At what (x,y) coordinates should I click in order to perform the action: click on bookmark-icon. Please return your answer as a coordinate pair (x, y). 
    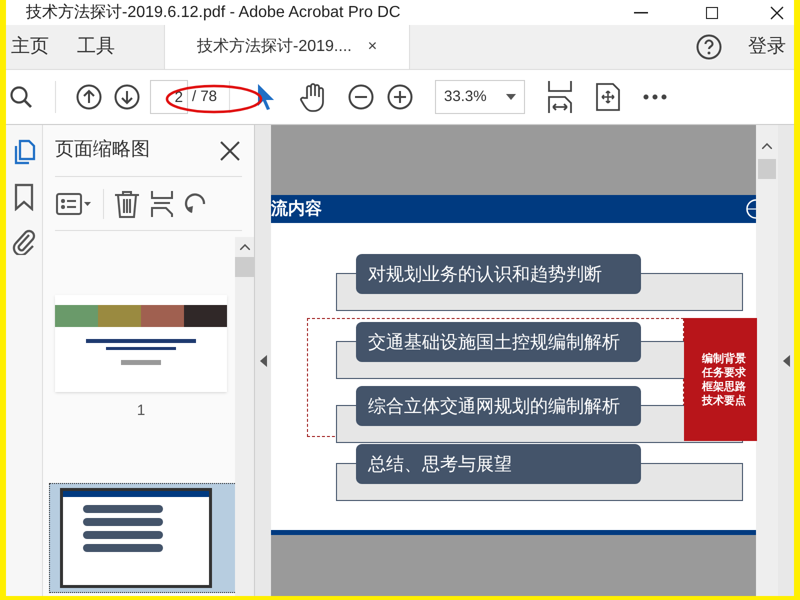
    Looking at the image, I should click on (24, 197).